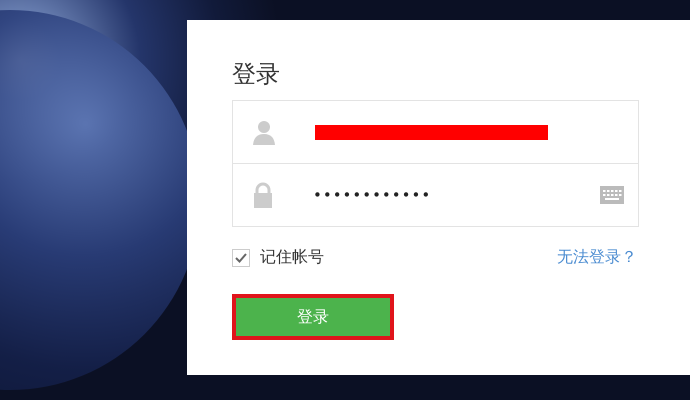 This screenshot has width=690, height=400. Describe the element at coordinates (263, 195) in the screenshot. I see `lock-icon` at that location.